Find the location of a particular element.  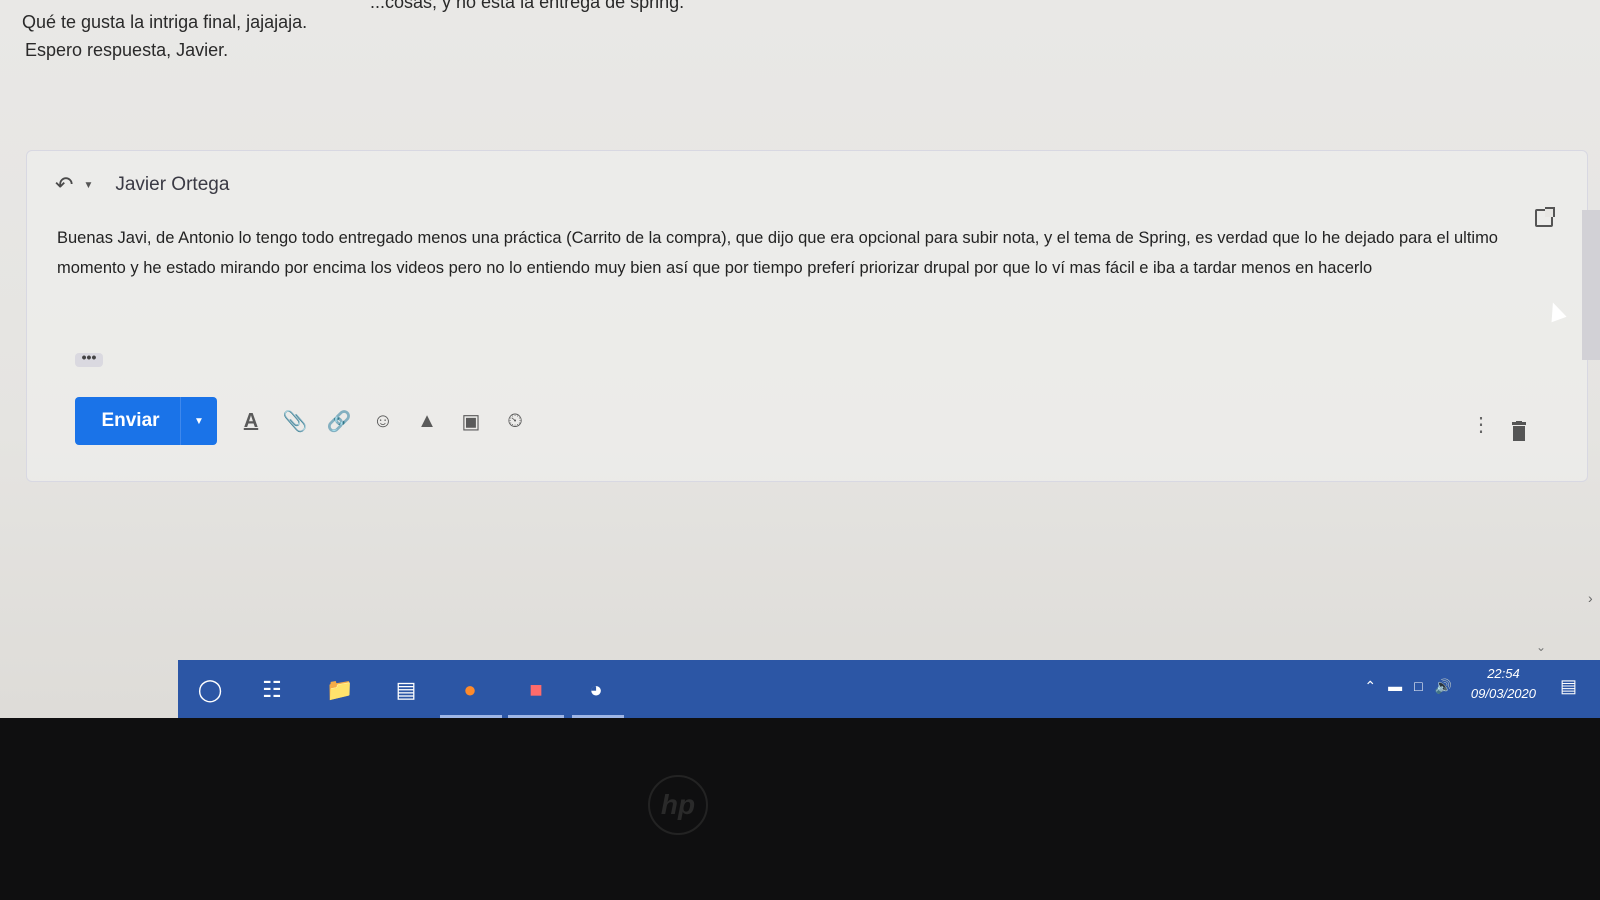

reply-type-row: ↶ ▼ Javier Ortega is located at coordinates (142, 185).